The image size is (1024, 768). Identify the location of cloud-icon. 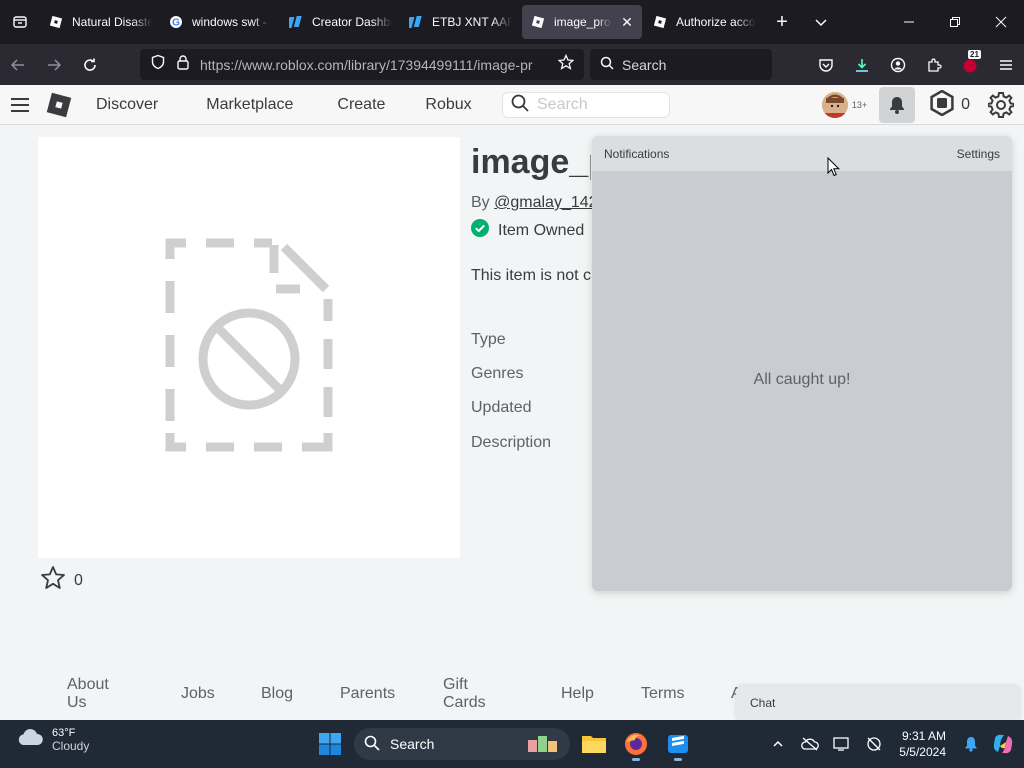
(30, 739).